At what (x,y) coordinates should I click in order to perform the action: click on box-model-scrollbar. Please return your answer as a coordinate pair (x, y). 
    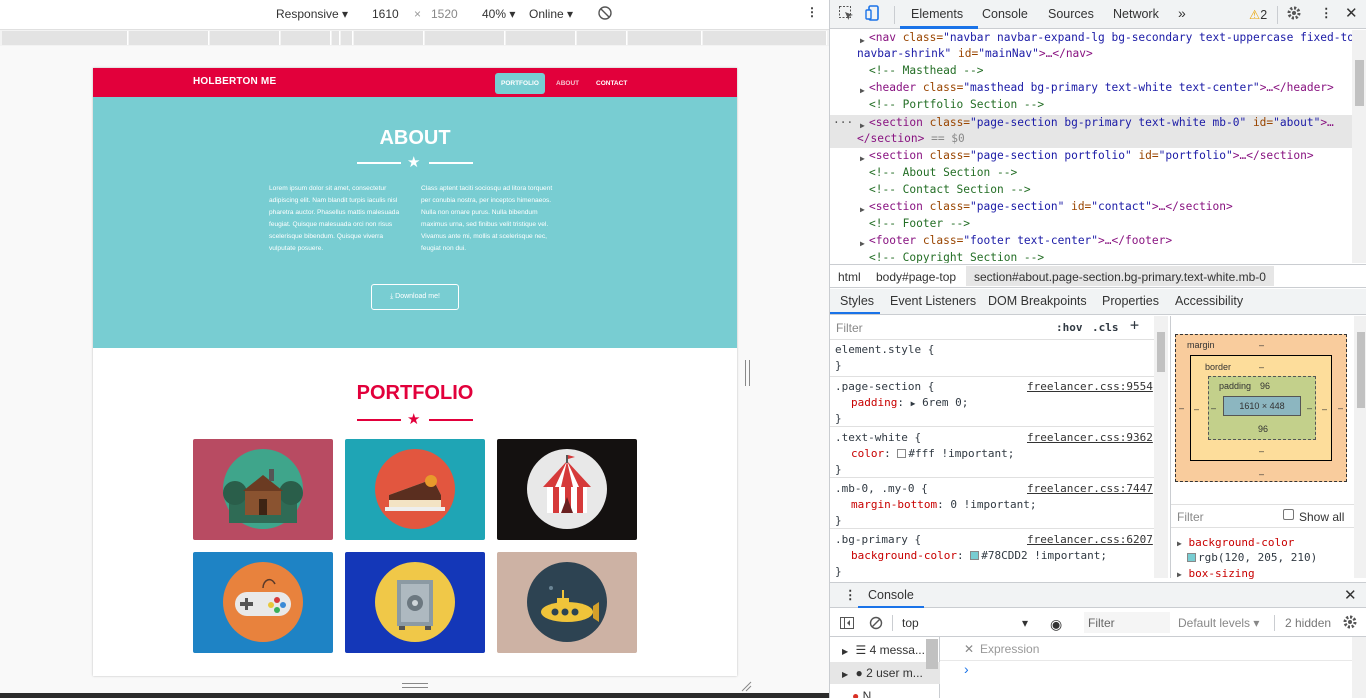
    Looking at the image, I should click on (1360, 447).